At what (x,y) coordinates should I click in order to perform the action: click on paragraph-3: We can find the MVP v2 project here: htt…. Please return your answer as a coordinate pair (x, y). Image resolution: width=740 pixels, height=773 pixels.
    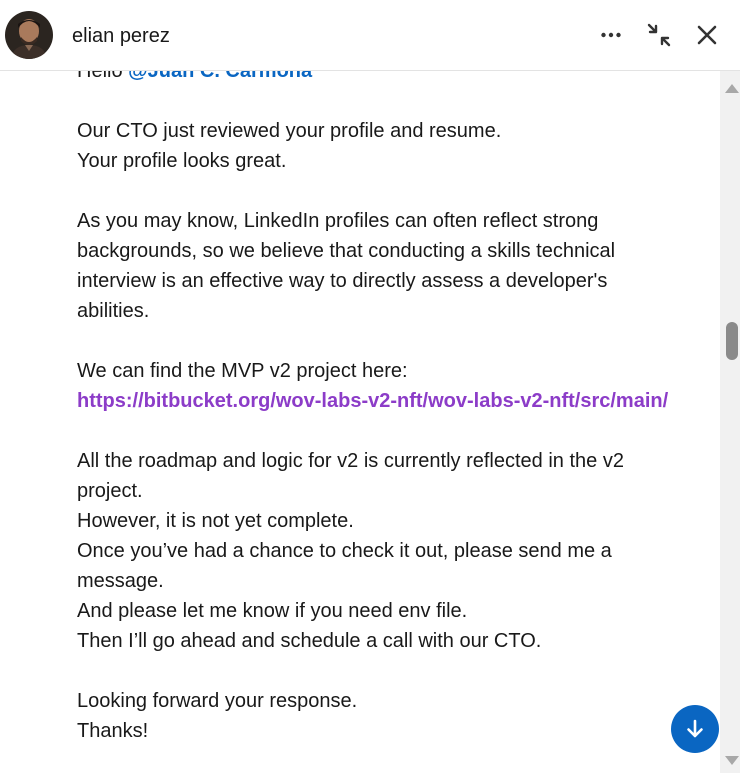
    Looking at the image, I should click on (377, 386).